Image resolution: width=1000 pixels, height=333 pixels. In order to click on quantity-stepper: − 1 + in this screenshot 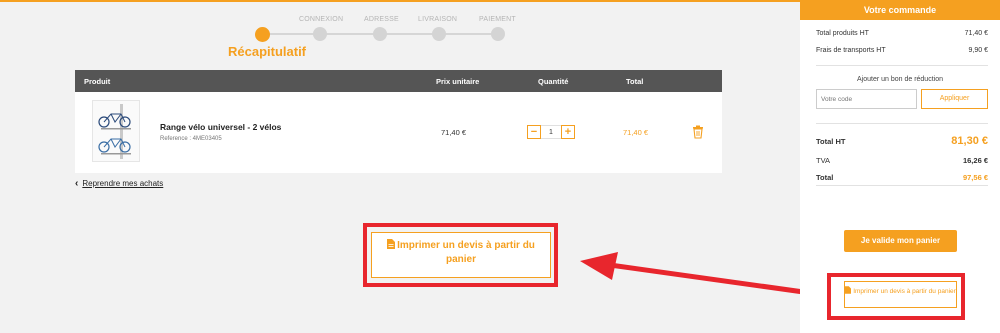, I will do `click(551, 131)`.